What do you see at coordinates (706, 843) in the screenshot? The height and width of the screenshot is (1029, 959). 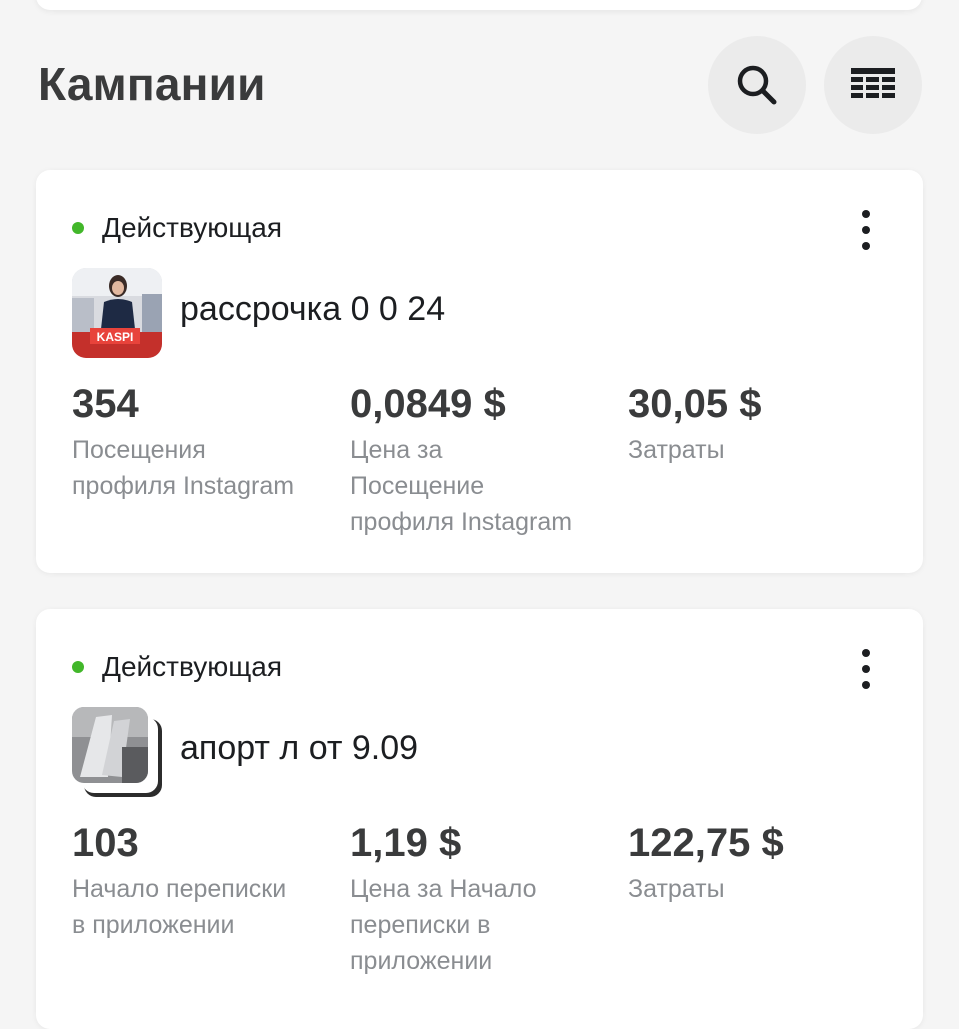 I see `metric-value: 122,75 $` at bounding box center [706, 843].